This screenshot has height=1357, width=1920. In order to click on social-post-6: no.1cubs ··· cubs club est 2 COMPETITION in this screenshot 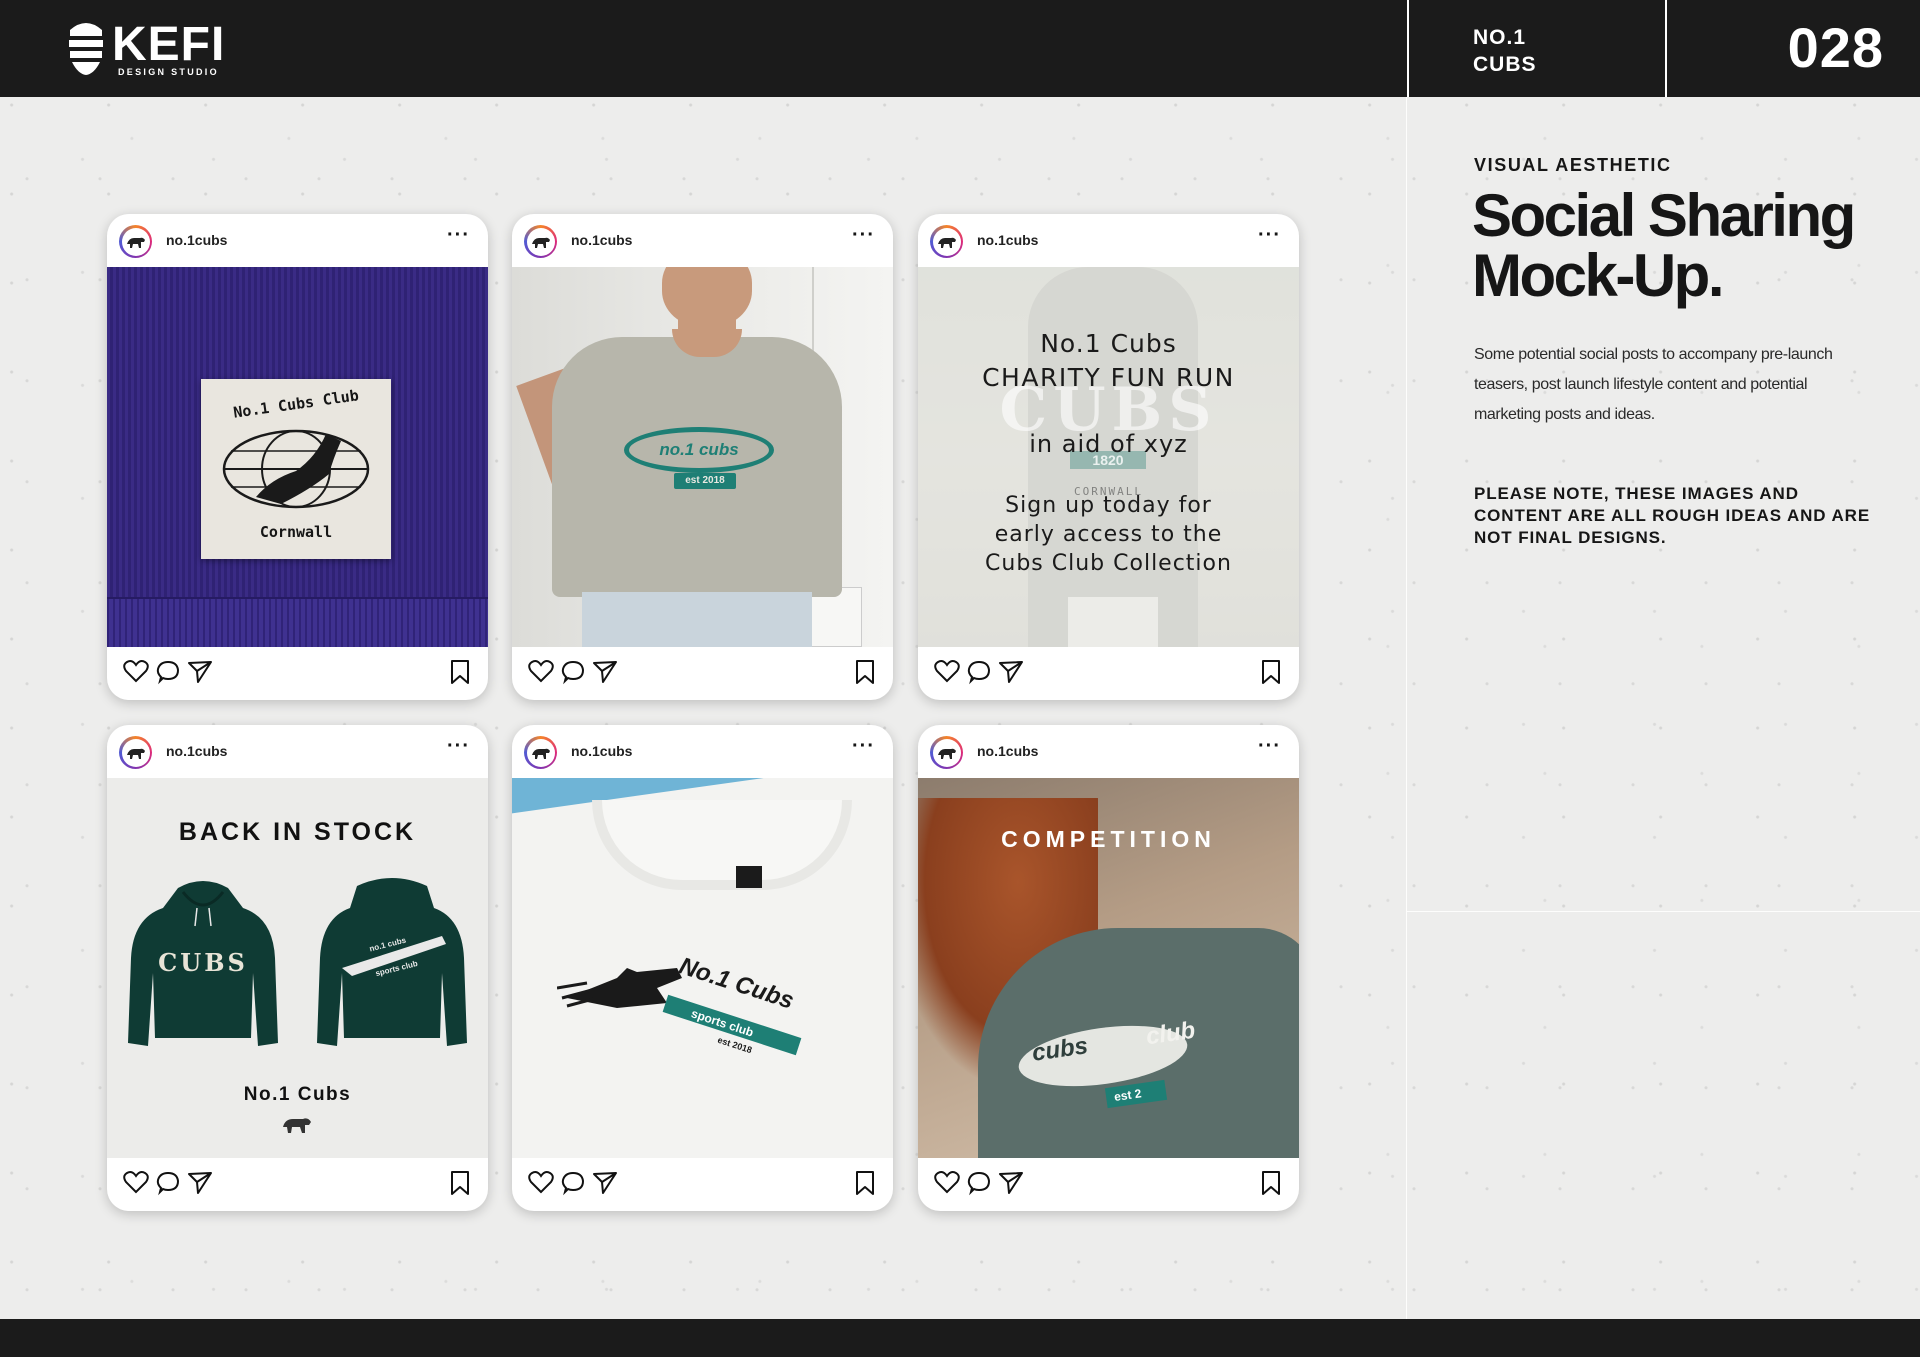, I will do `click(1108, 968)`.